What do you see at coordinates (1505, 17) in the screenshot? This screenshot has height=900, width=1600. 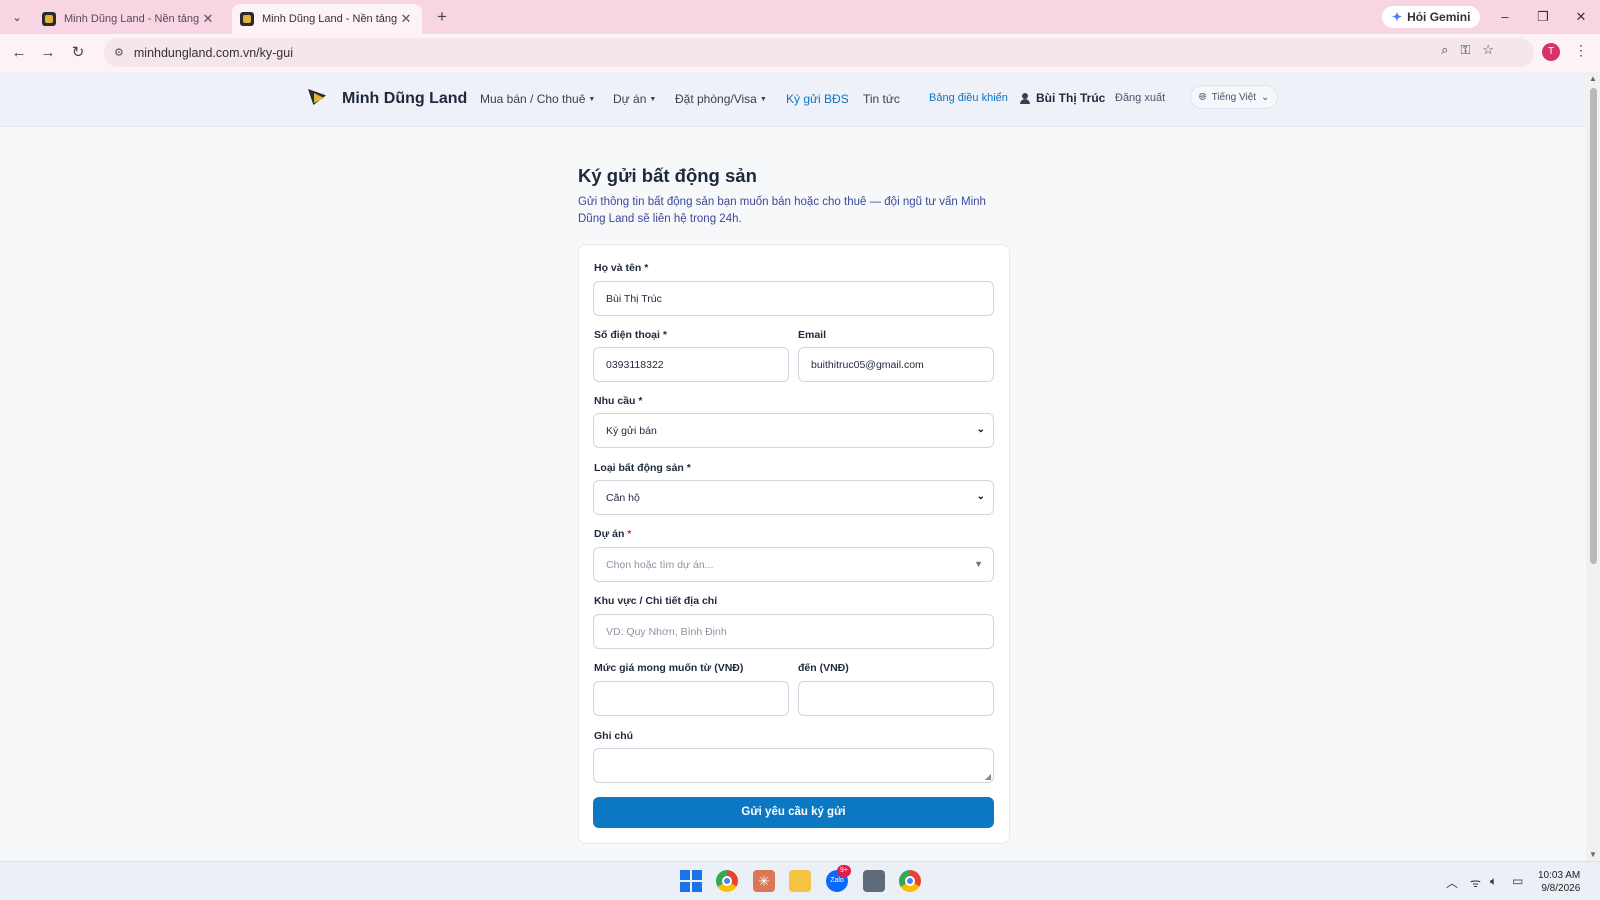 I see `minimize-icon: –` at bounding box center [1505, 17].